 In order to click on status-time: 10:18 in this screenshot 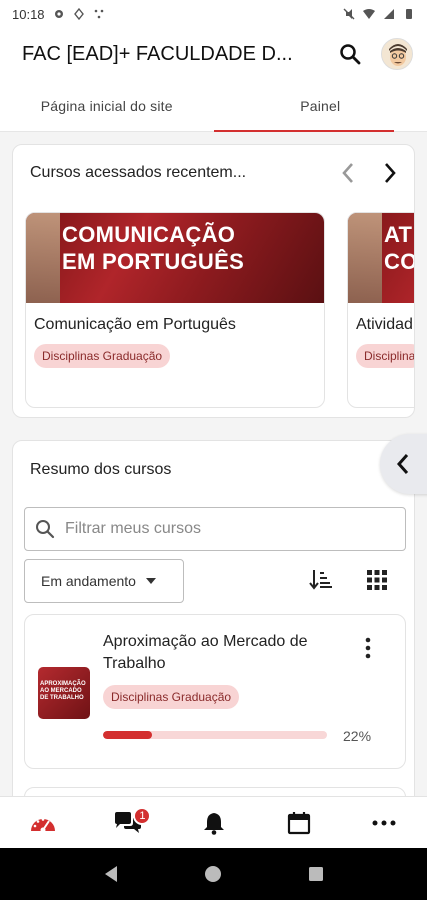, I will do `click(28, 14)`.